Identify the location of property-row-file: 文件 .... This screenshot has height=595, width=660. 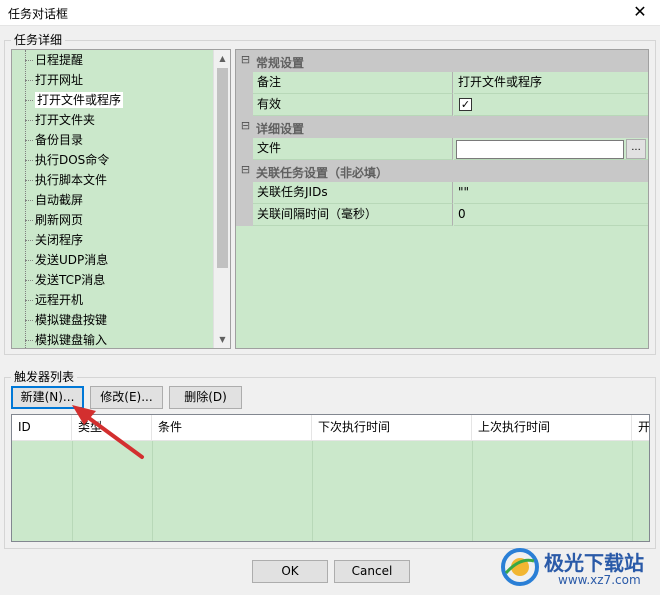
(442, 149).